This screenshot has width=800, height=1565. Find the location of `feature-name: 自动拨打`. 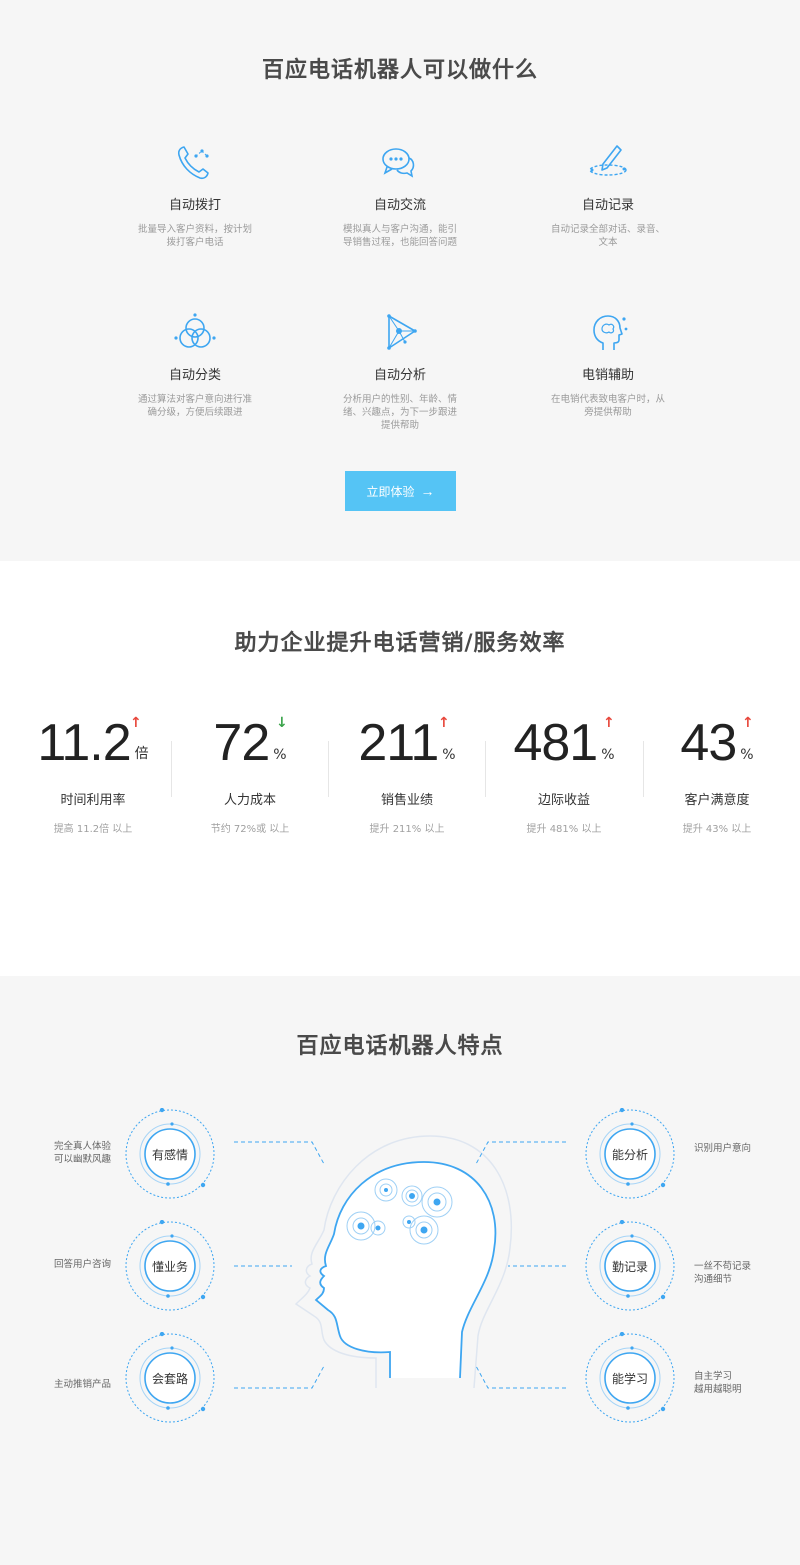

feature-name: 自动拨打 is located at coordinates (194, 205).